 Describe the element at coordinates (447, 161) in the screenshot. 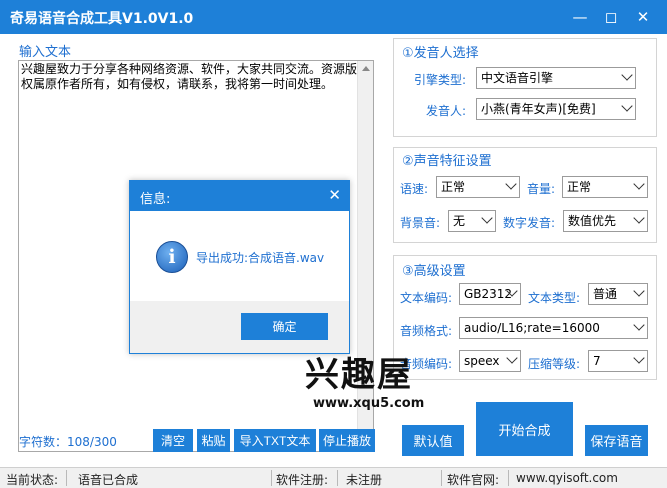

I see `voice-features-title: ②声音特征设置` at that location.